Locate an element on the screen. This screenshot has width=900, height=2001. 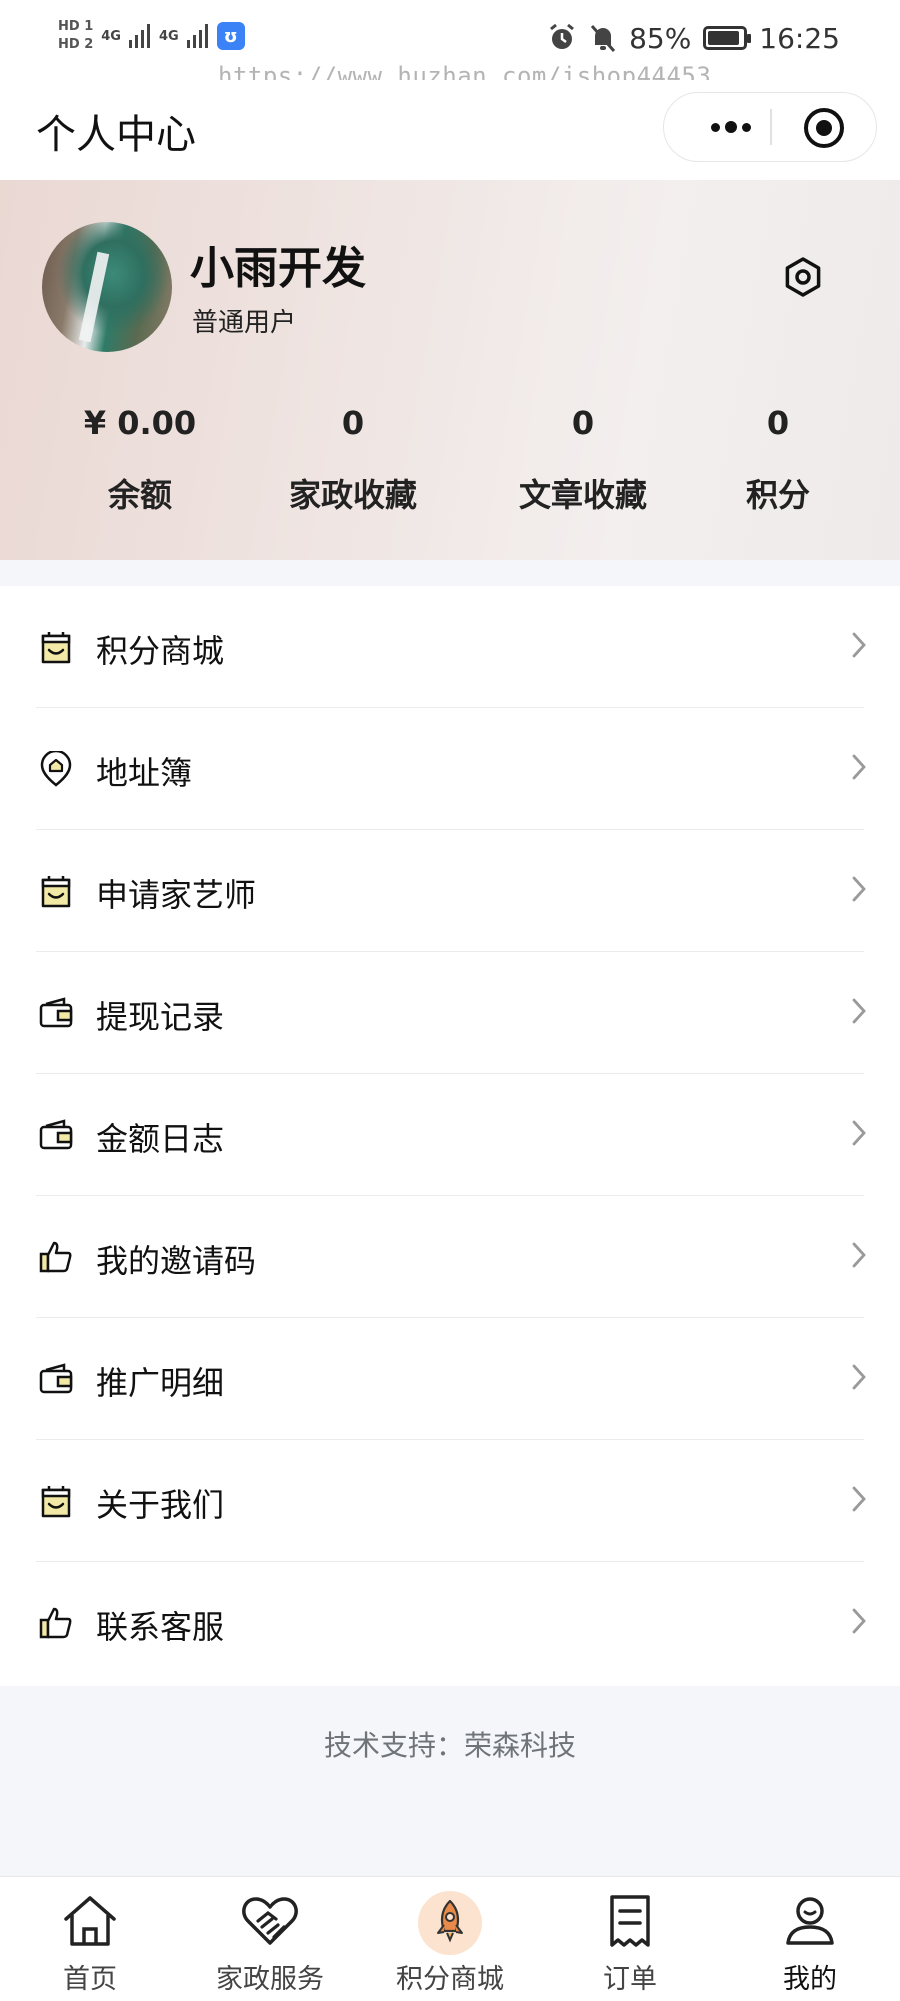
tab-label: 家政服务 is located at coordinates (270, 1979).